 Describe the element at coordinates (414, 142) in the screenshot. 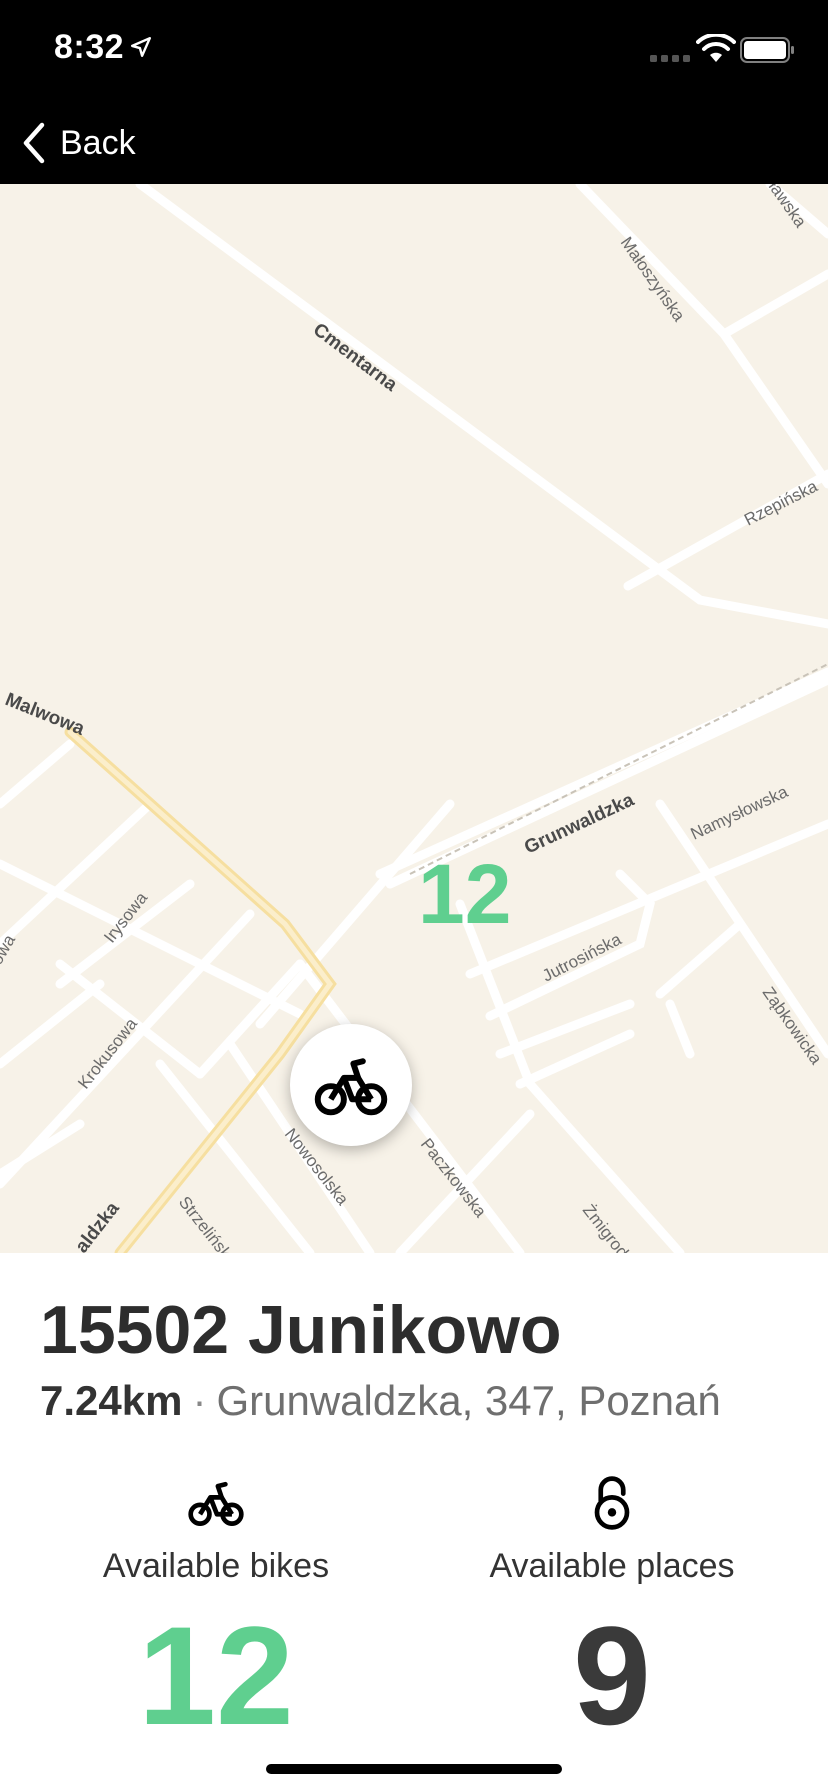

I see `navigation-bar: Back` at that location.